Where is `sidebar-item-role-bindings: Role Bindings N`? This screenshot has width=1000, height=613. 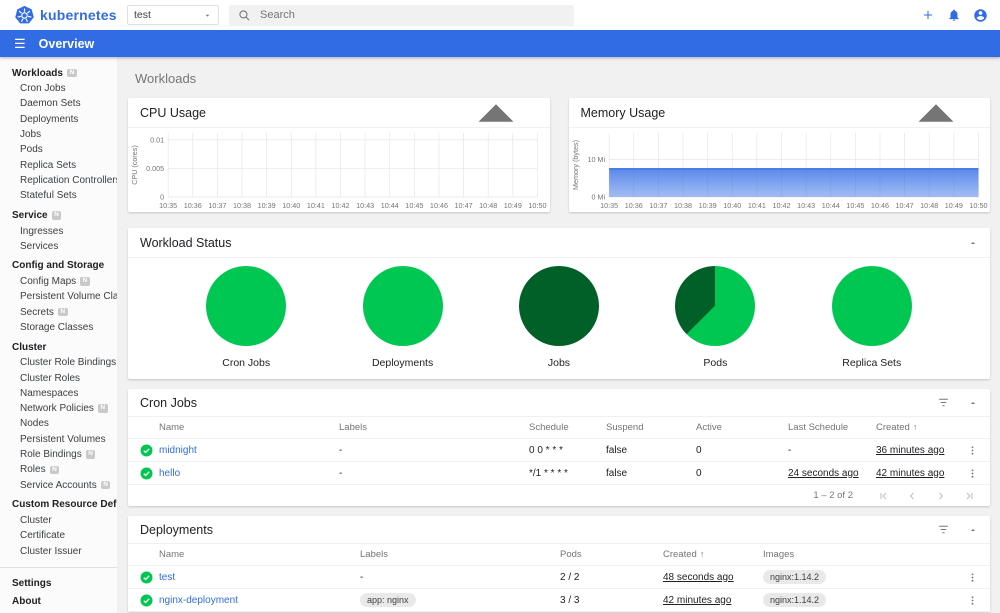
sidebar-item-role-bindings: Role Bindings N is located at coordinates (58, 454).